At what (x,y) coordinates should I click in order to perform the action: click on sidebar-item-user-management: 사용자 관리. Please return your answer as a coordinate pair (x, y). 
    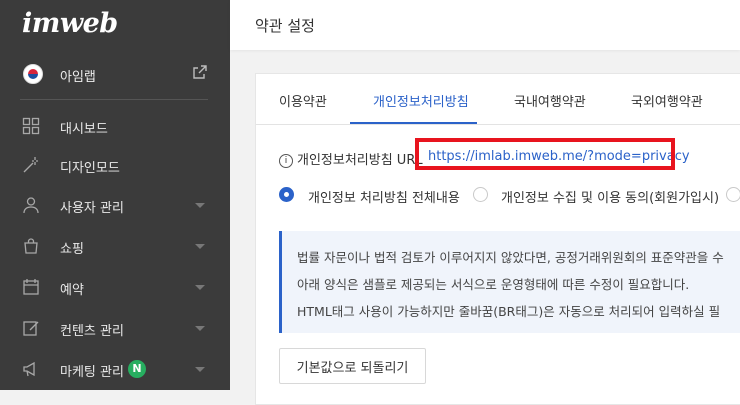
    Looking at the image, I should click on (115, 206).